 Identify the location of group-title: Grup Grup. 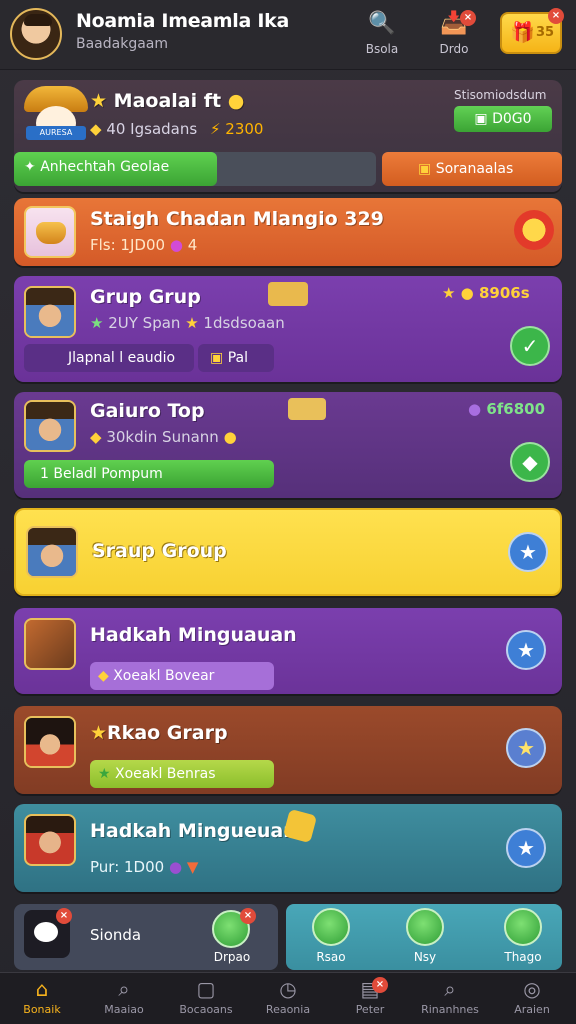
(145, 297).